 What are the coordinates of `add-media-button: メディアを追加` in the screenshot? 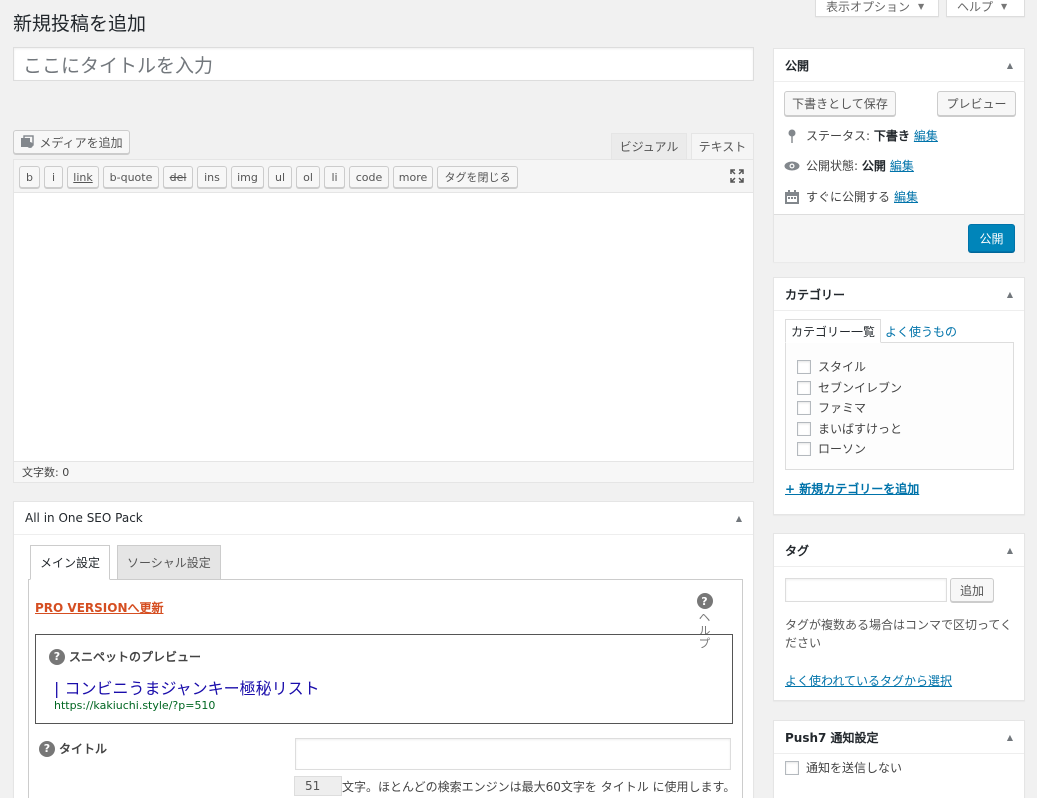 It's located at (71, 142).